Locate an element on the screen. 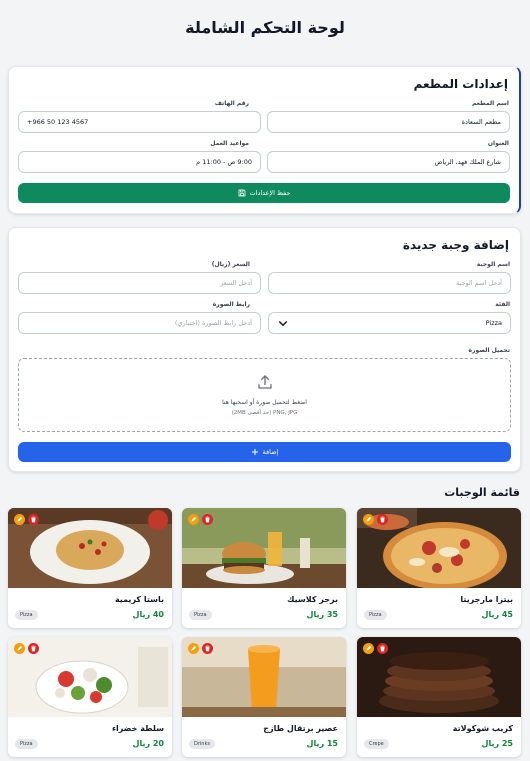  meal-card: بيتزا مارجريتا 45 ريال Pizza is located at coordinates (439, 568).